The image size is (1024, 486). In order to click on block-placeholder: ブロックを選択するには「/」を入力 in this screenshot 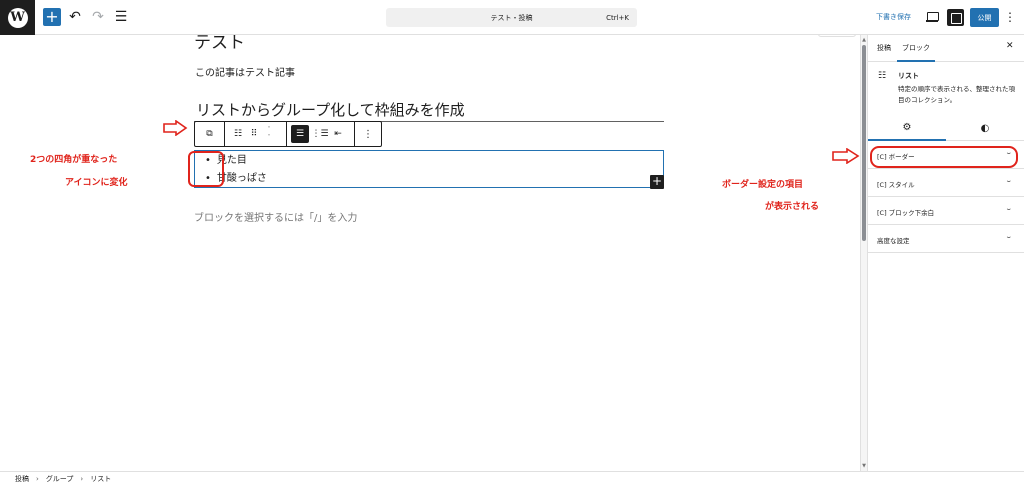, I will do `click(275, 216)`.